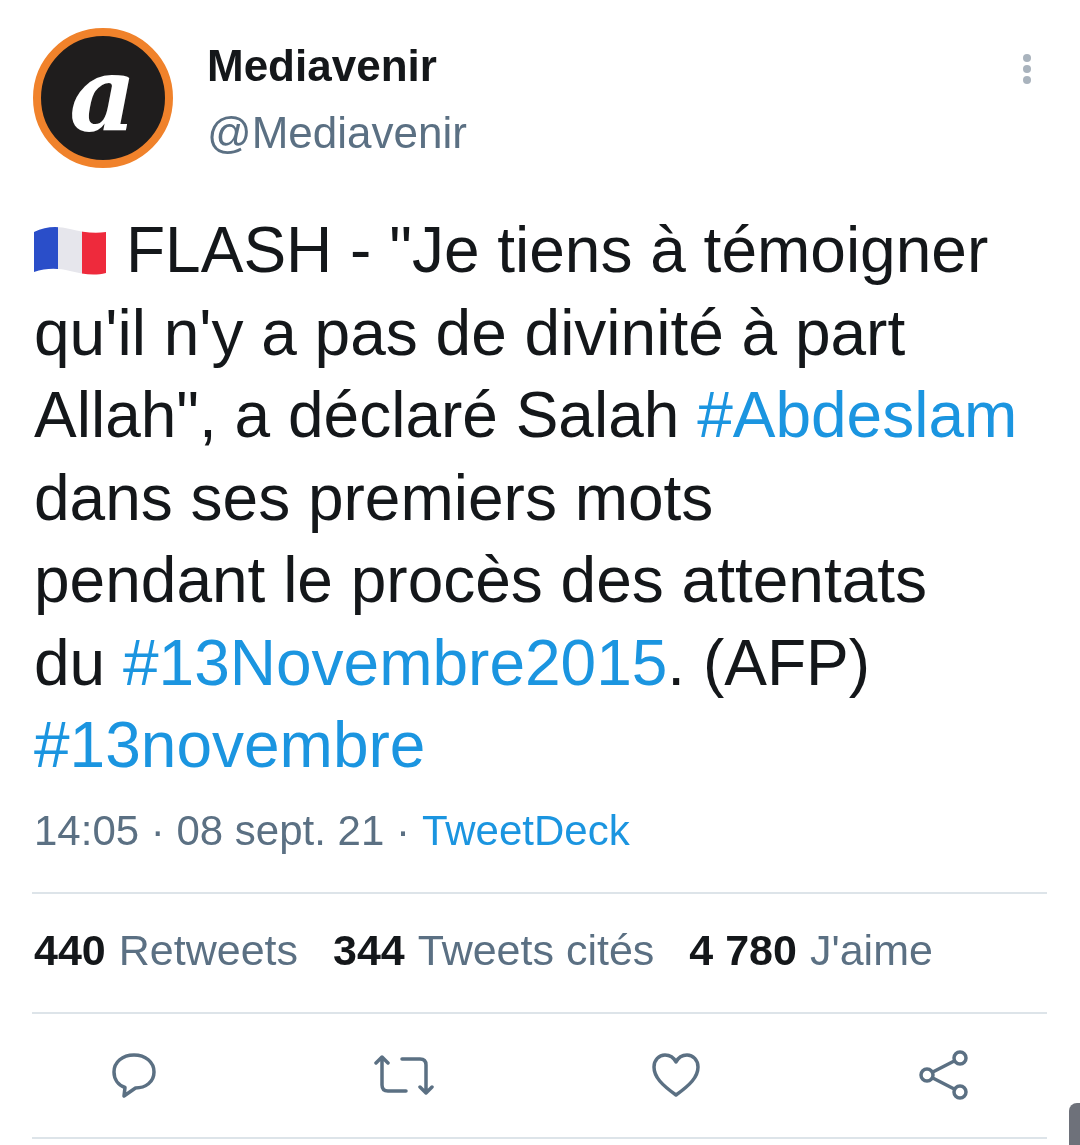 Image resolution: width=1080 pixels, height=1145 pixels. What do you see at coordinates (494, 949) in the screenshot?
I see `stat-link: 344 Tweets cités` at bounding box center [494, 949].